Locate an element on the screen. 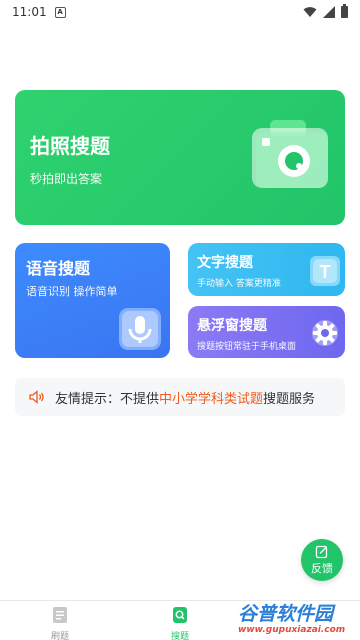 This screenshot has width=360, height=640. camera-icon is located at coordinates (290, 154).